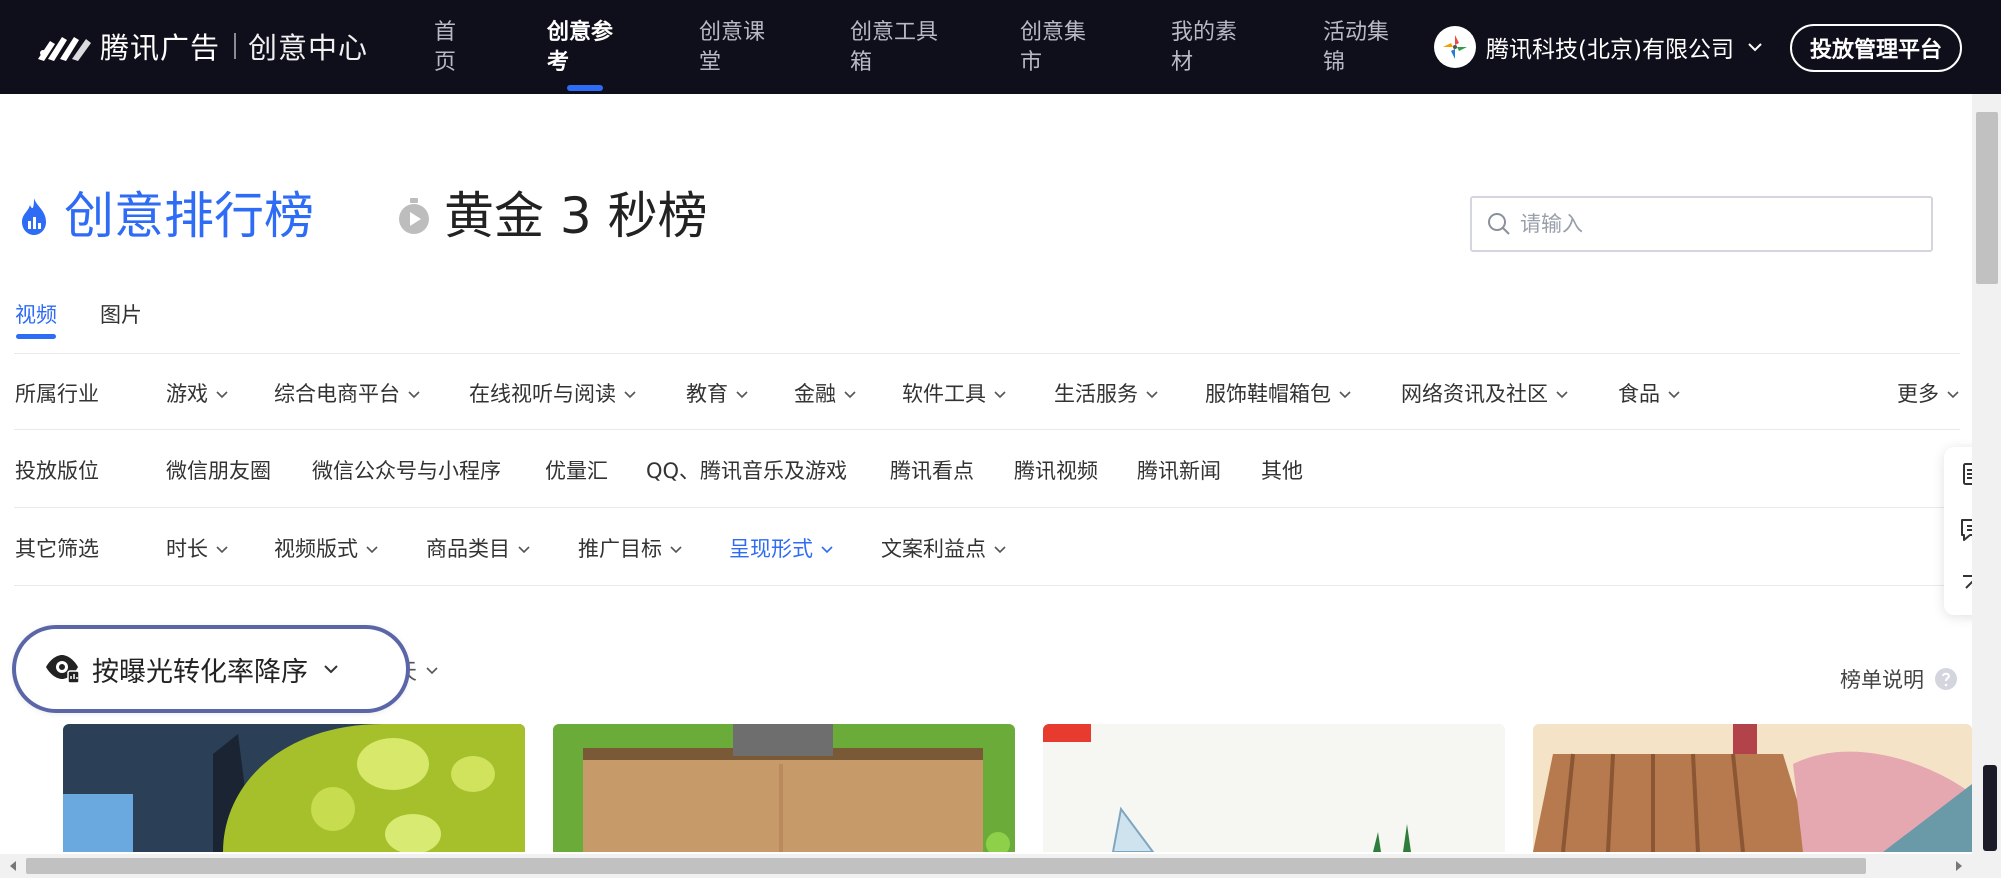 The image size is (2001, 878). What do you see at coordinates (121, 315) in the screenshot?
I see `tab-image: 图片` at bounding box center [121, 315].